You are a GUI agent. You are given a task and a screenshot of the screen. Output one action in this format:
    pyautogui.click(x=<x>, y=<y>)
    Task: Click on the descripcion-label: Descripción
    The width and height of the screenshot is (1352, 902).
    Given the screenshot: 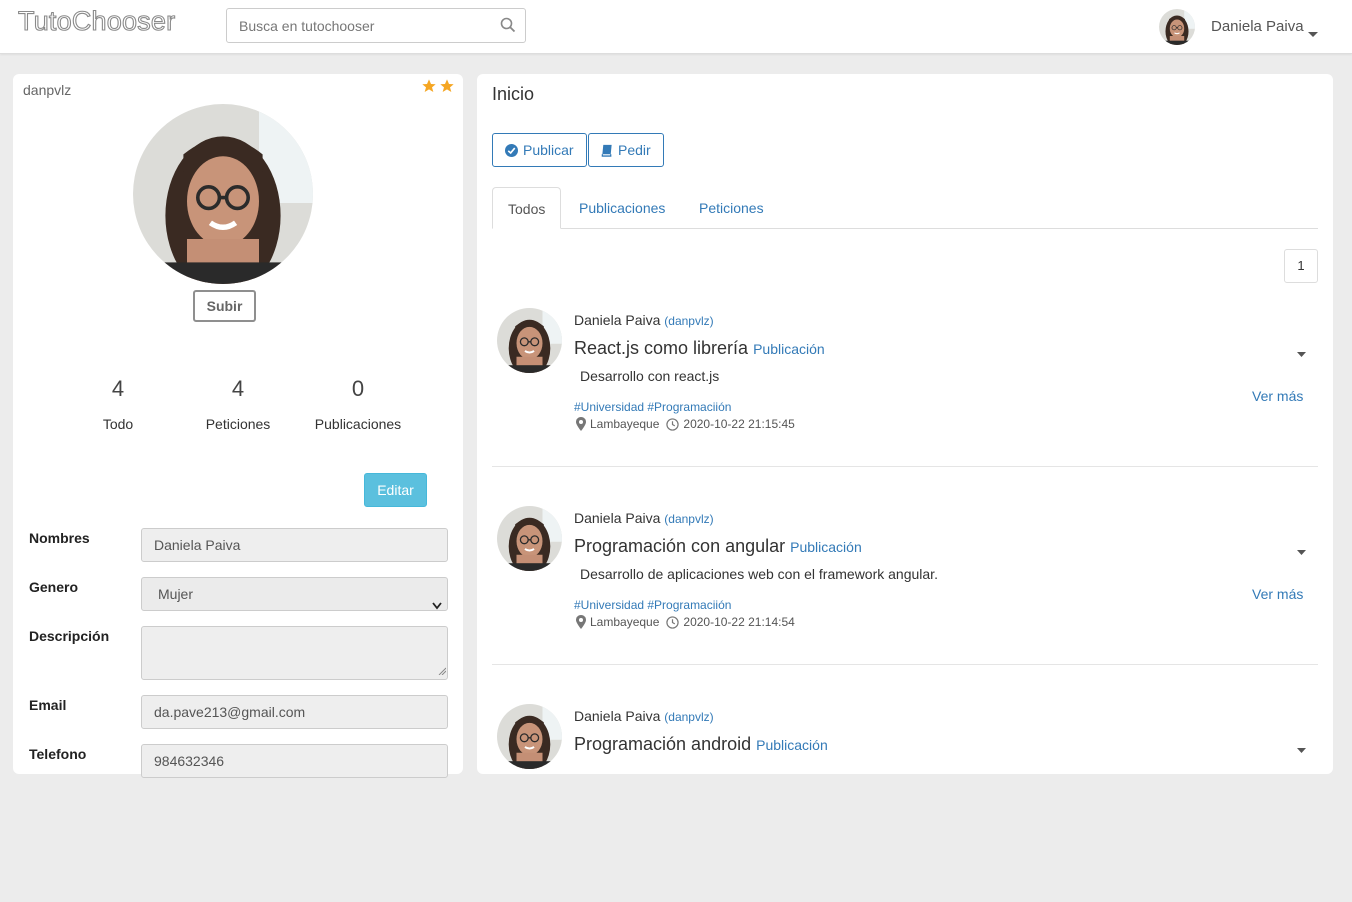 What is the action you would take?
    pyautogui.click(x=69, y=636)
    